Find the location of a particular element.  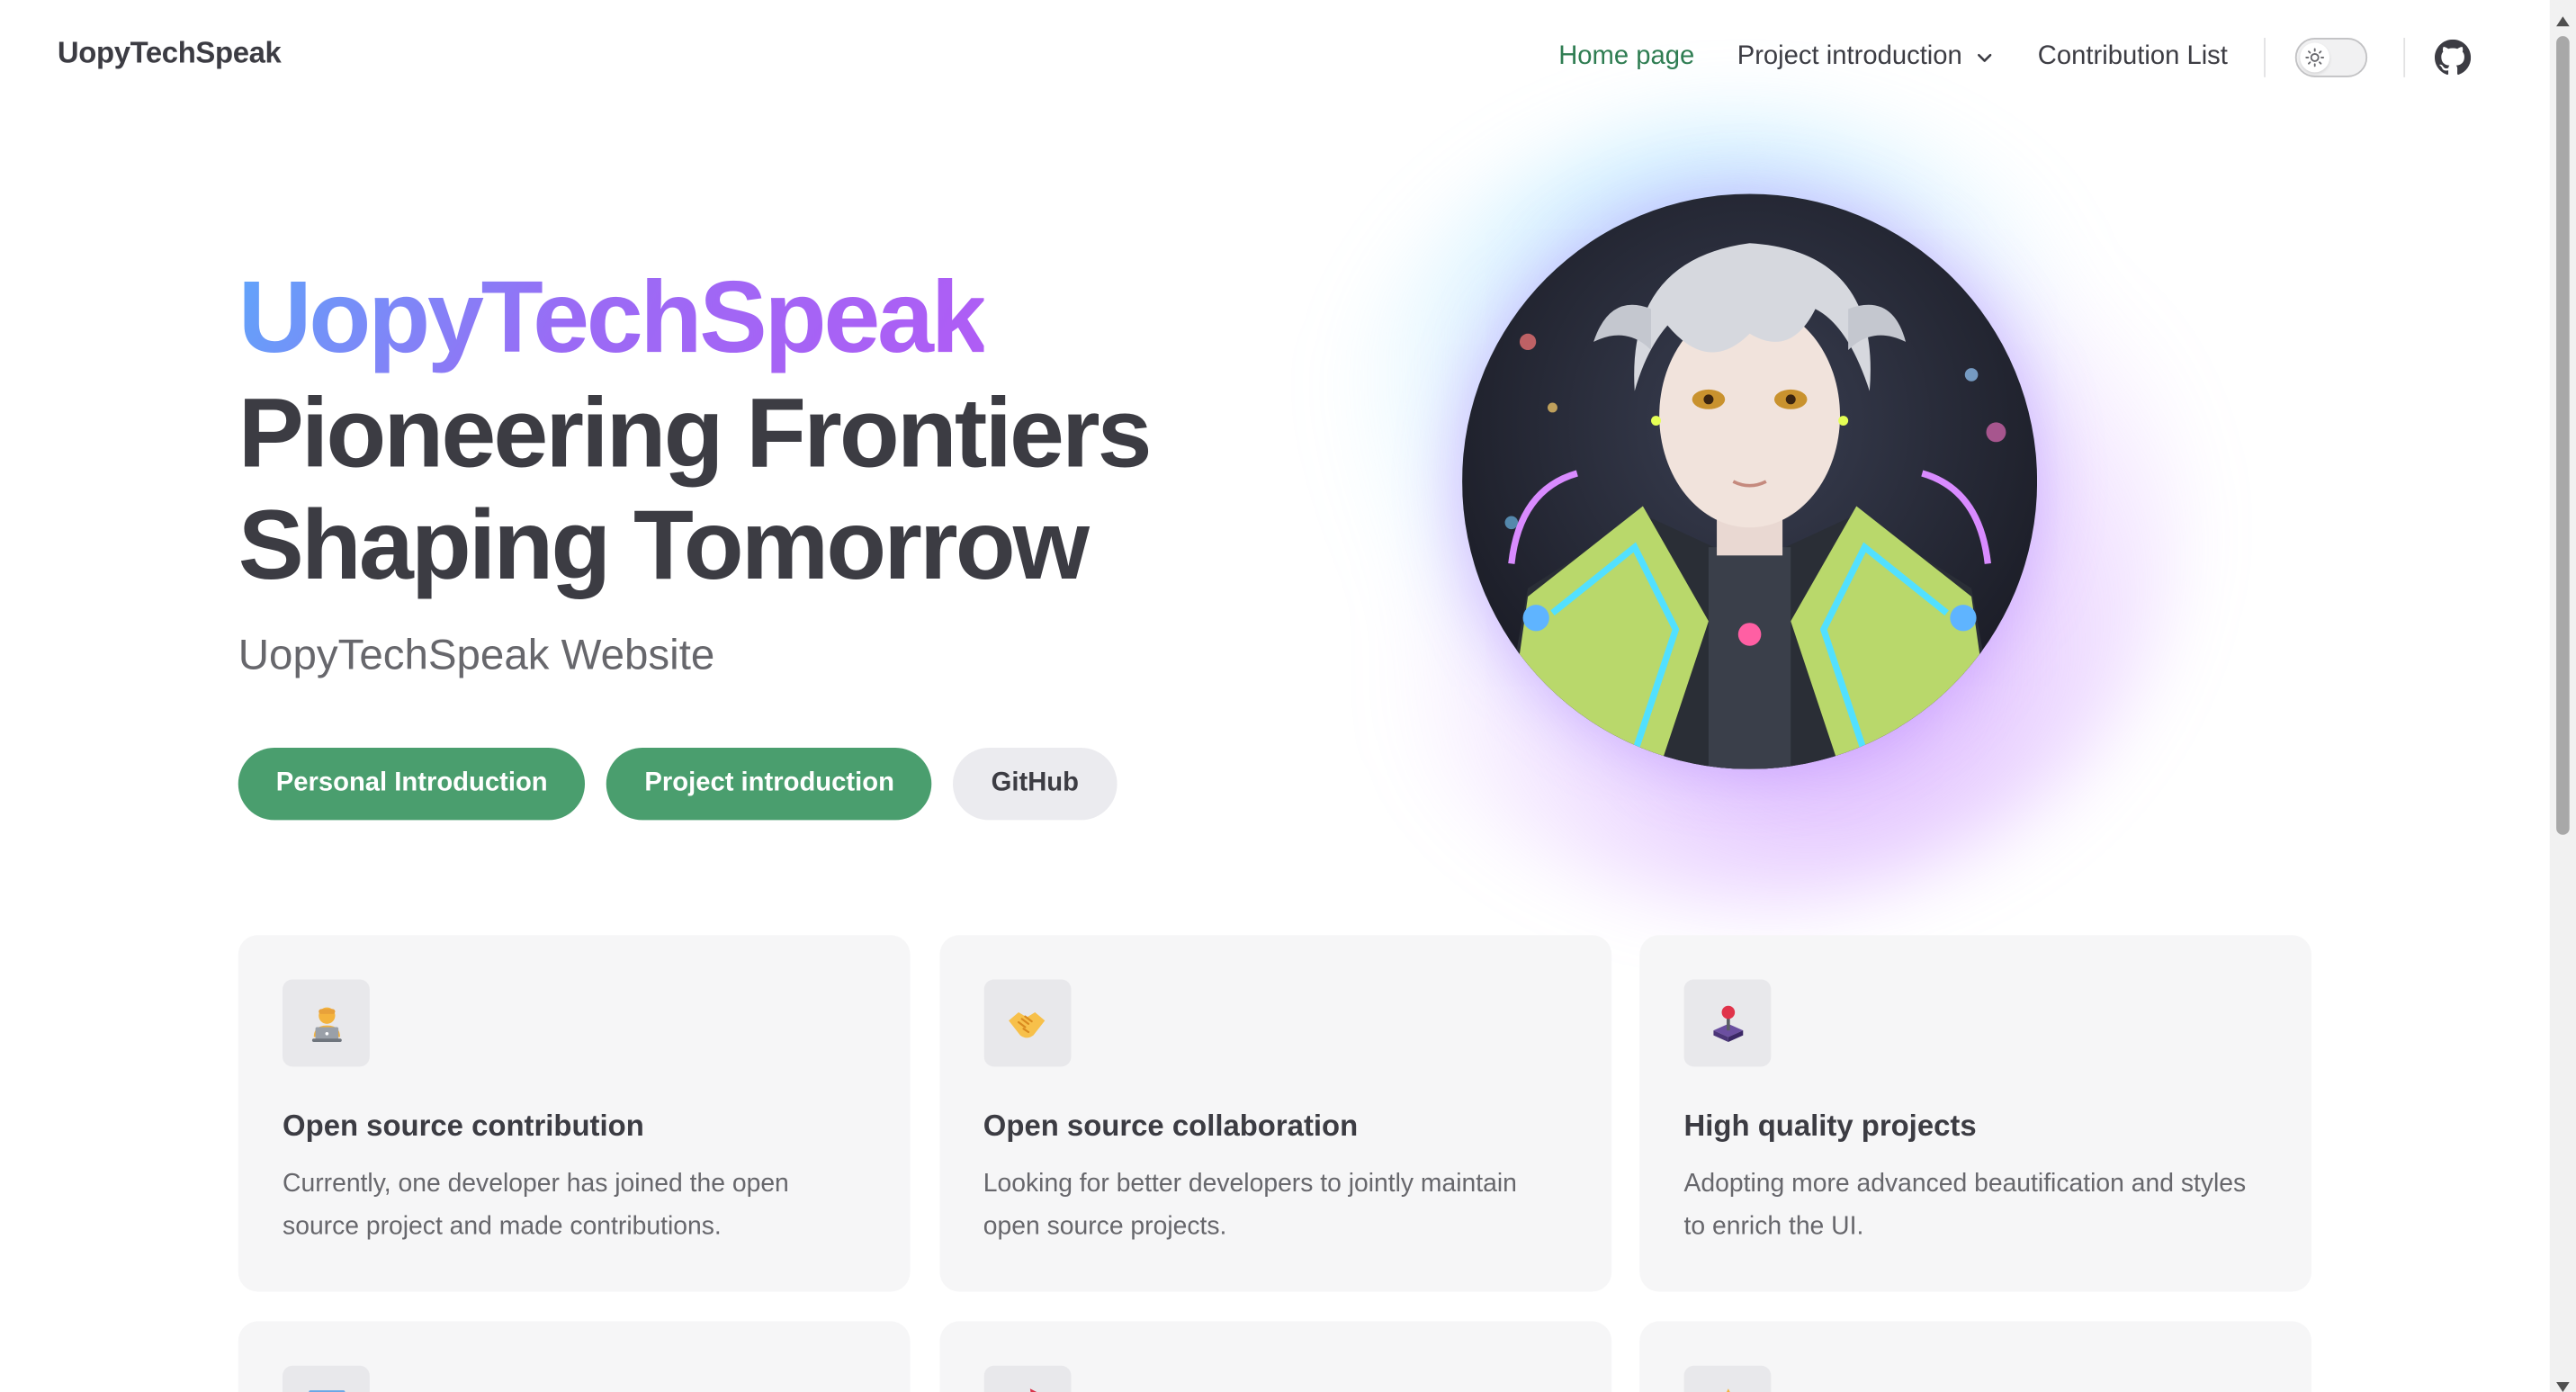

project-introduction-button: Project introduction is located at coordinates (769, 785).